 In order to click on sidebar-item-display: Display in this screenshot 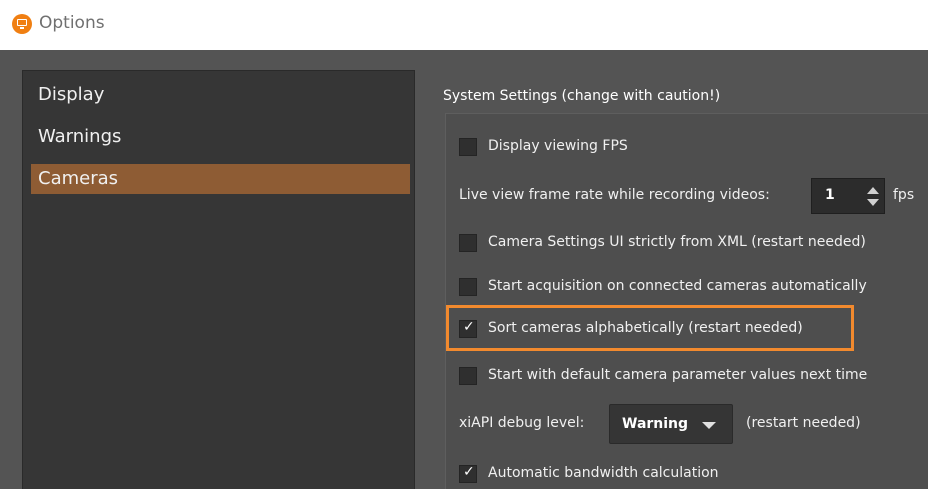, I will do `click(220, 95)`.